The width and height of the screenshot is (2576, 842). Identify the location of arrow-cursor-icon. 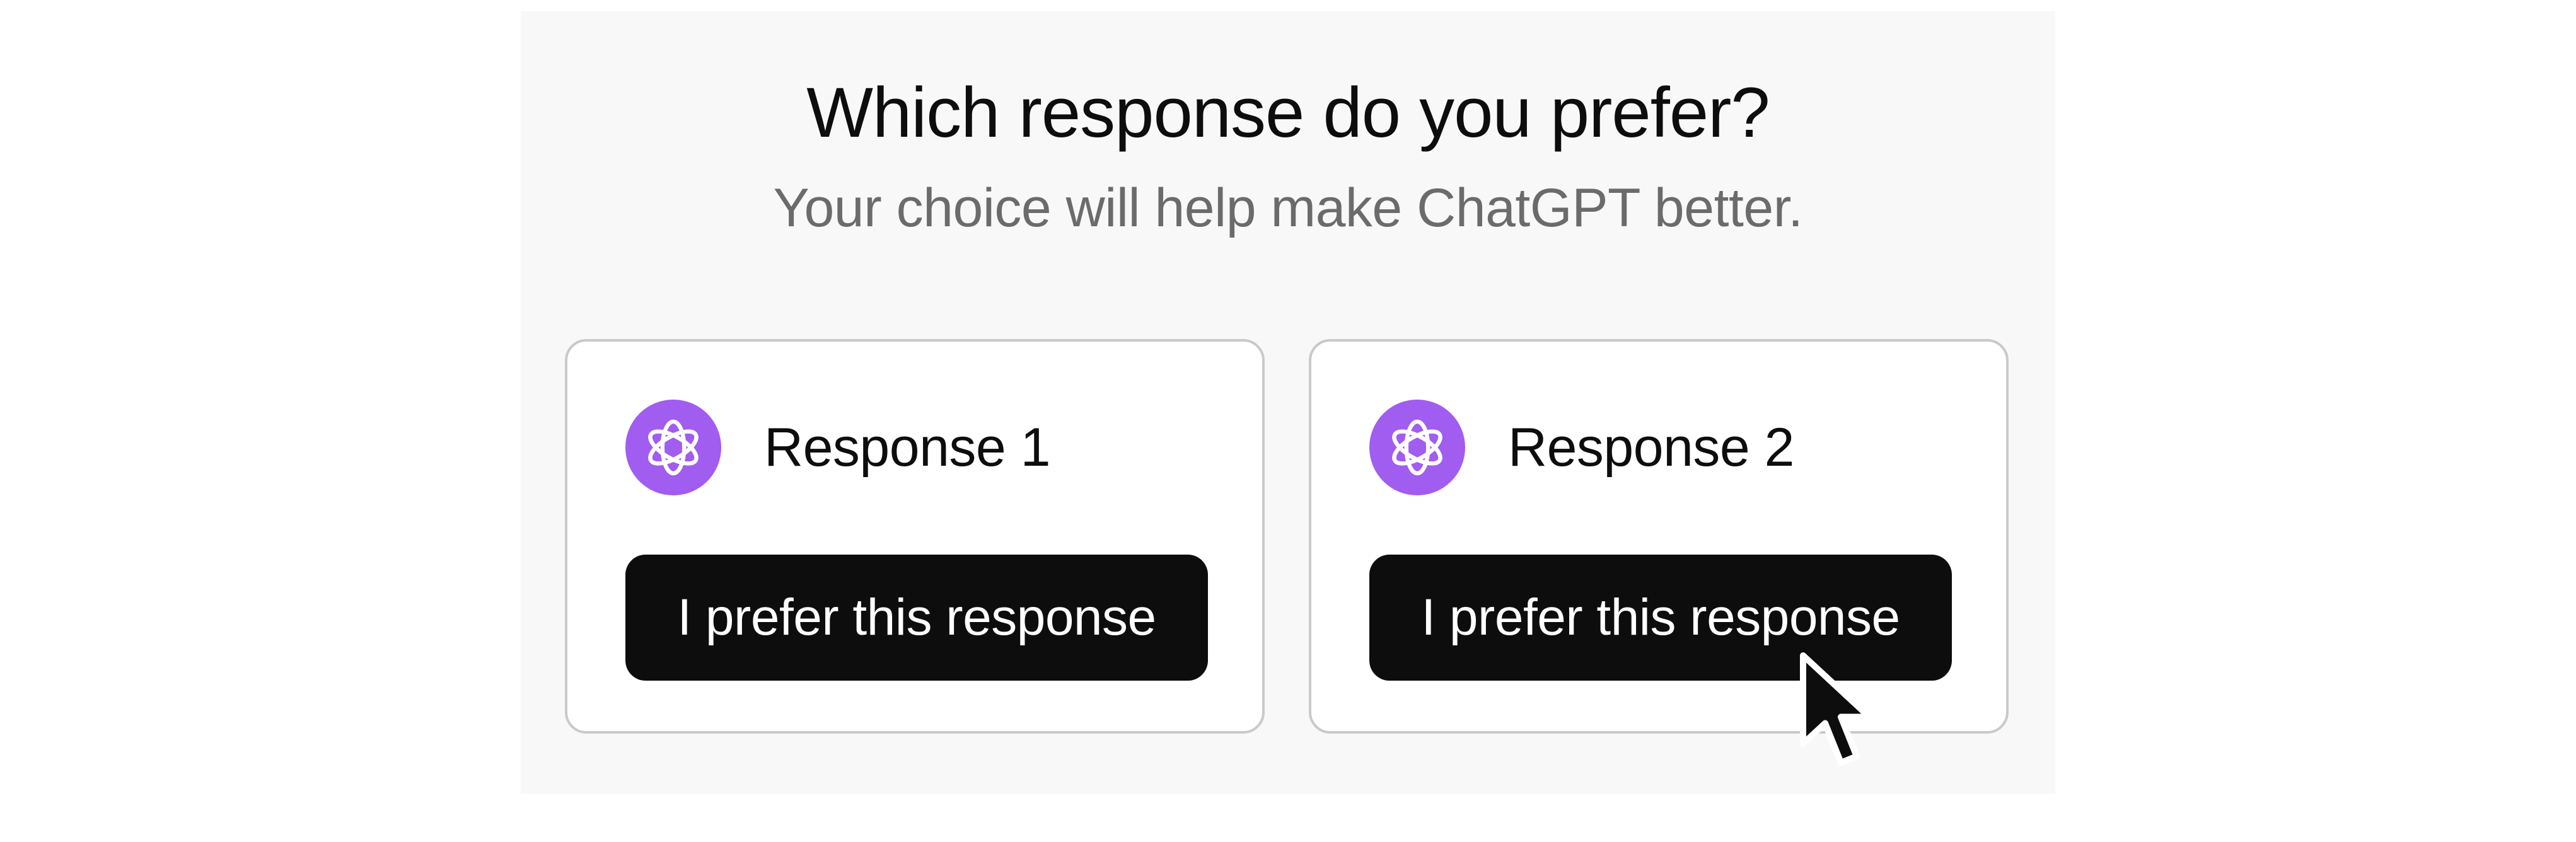
(1836, 709).